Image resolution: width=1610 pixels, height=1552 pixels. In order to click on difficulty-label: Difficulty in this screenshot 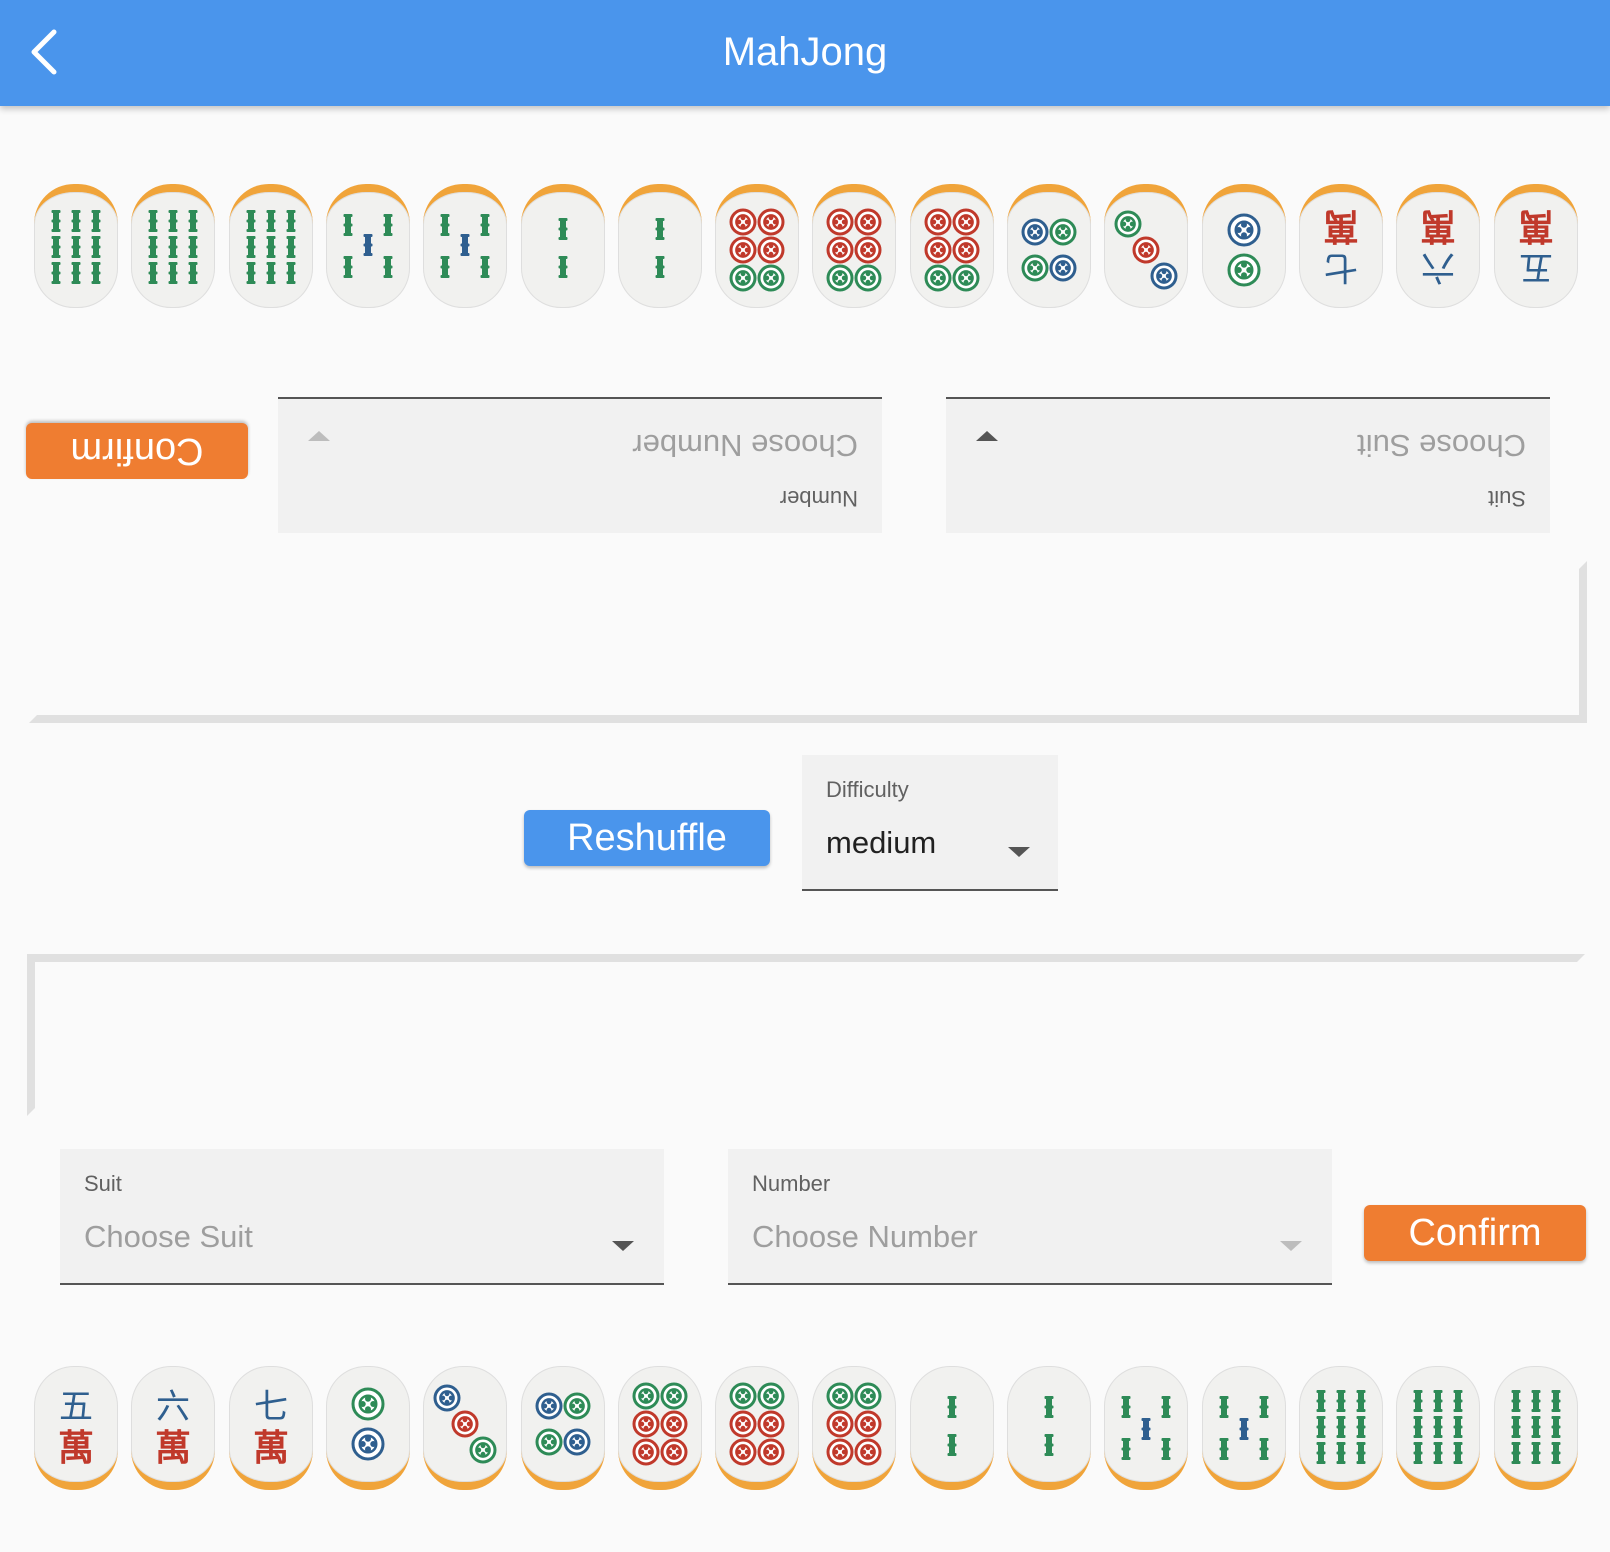, I will do `click(867, 789)`.